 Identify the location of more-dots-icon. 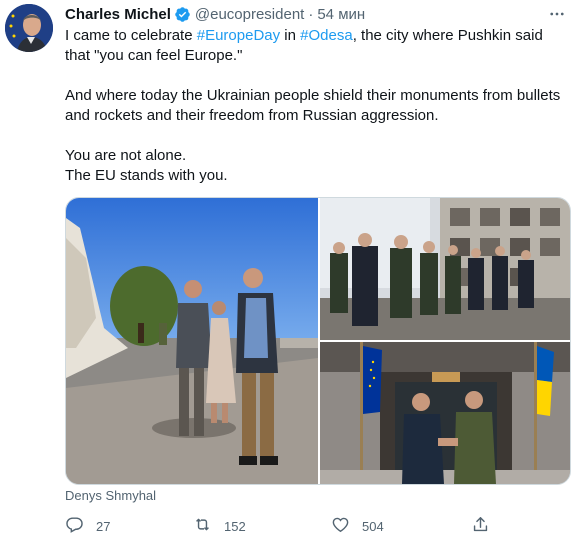
(557, 14).